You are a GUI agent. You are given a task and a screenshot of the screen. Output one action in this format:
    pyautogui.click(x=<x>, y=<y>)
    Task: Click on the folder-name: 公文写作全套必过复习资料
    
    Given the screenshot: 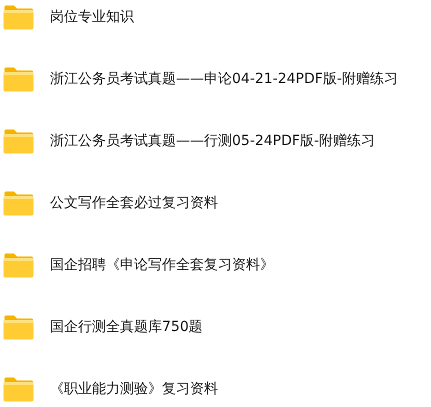 What is the action you would take?
    pyautogui.click(x=134, y=203)
    